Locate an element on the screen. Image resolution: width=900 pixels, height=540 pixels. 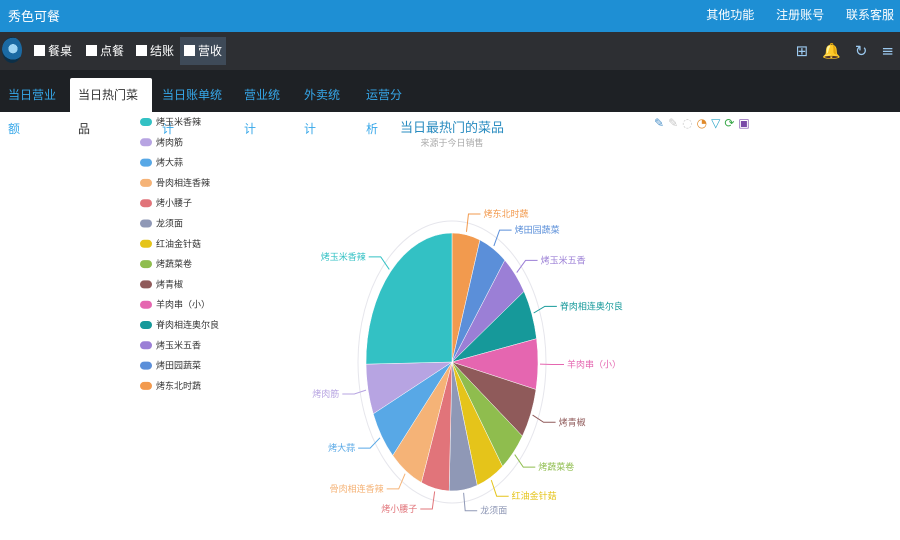
tab-operation-analysis: 运营分析 is located at coordinates (387, 107).